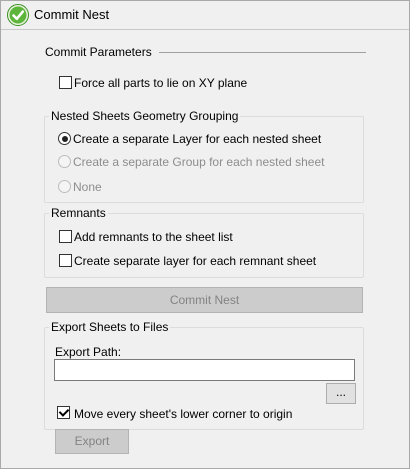 This screenshot has height=469, width=410. What do you see at coordinates (63, 412) in the screenshot?
I see `move-to-origin-checkbox` at bounding box center [63, 412].